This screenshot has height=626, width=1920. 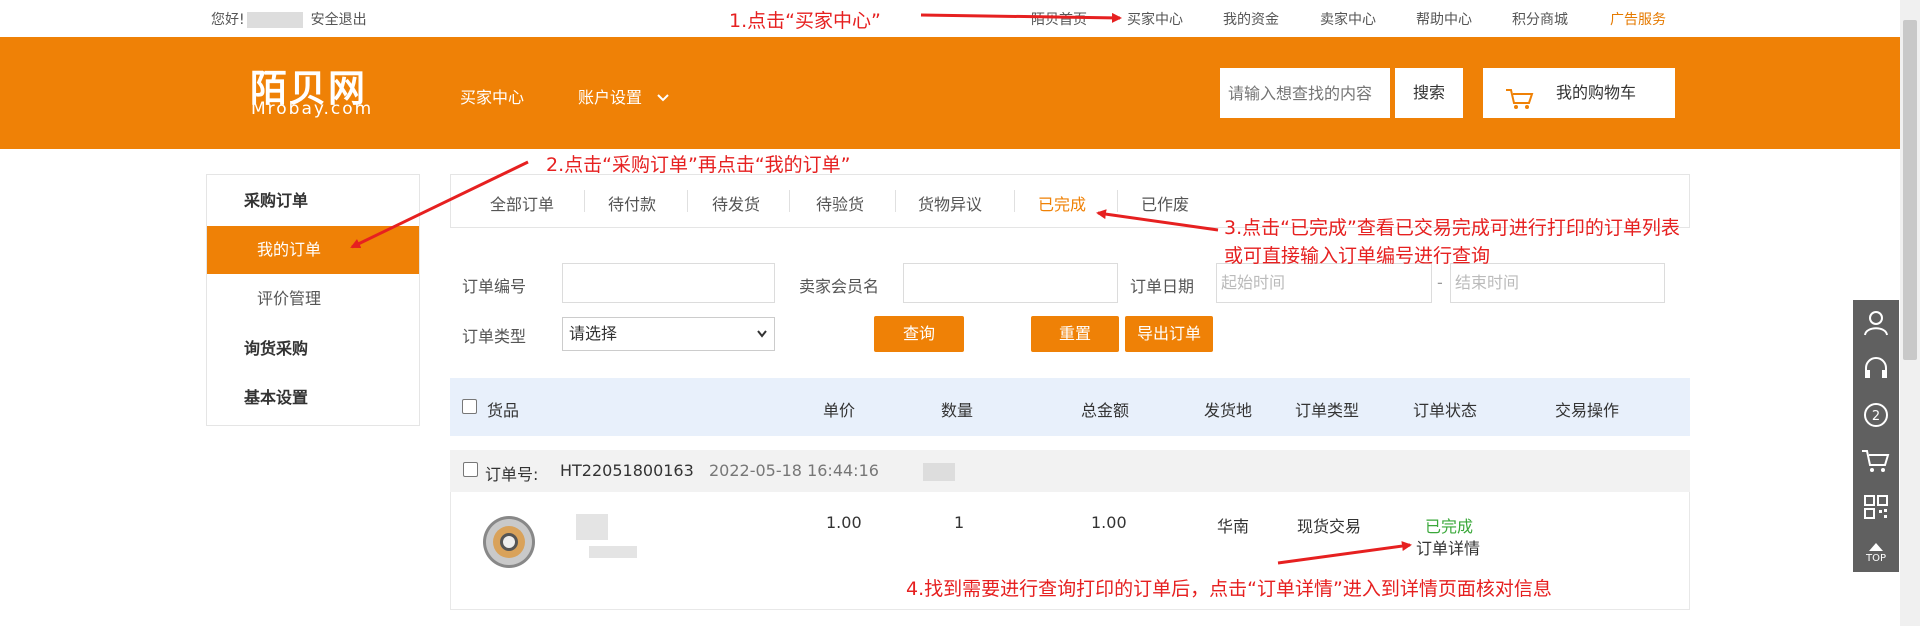 I want to click on back-to-top-label: TOP, so click(x=1875, y=558).